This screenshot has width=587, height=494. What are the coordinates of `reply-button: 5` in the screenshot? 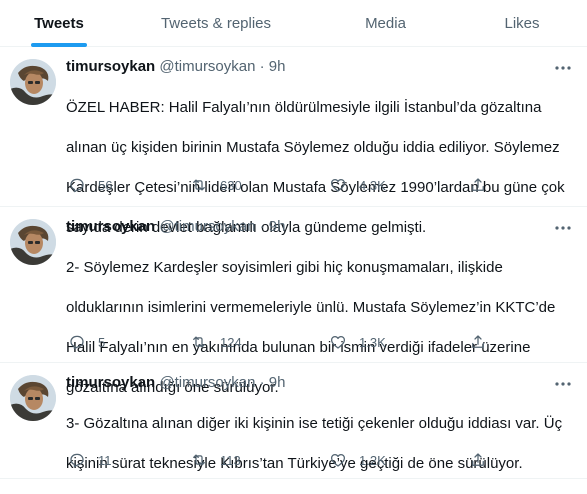 It's located at (86, 342).